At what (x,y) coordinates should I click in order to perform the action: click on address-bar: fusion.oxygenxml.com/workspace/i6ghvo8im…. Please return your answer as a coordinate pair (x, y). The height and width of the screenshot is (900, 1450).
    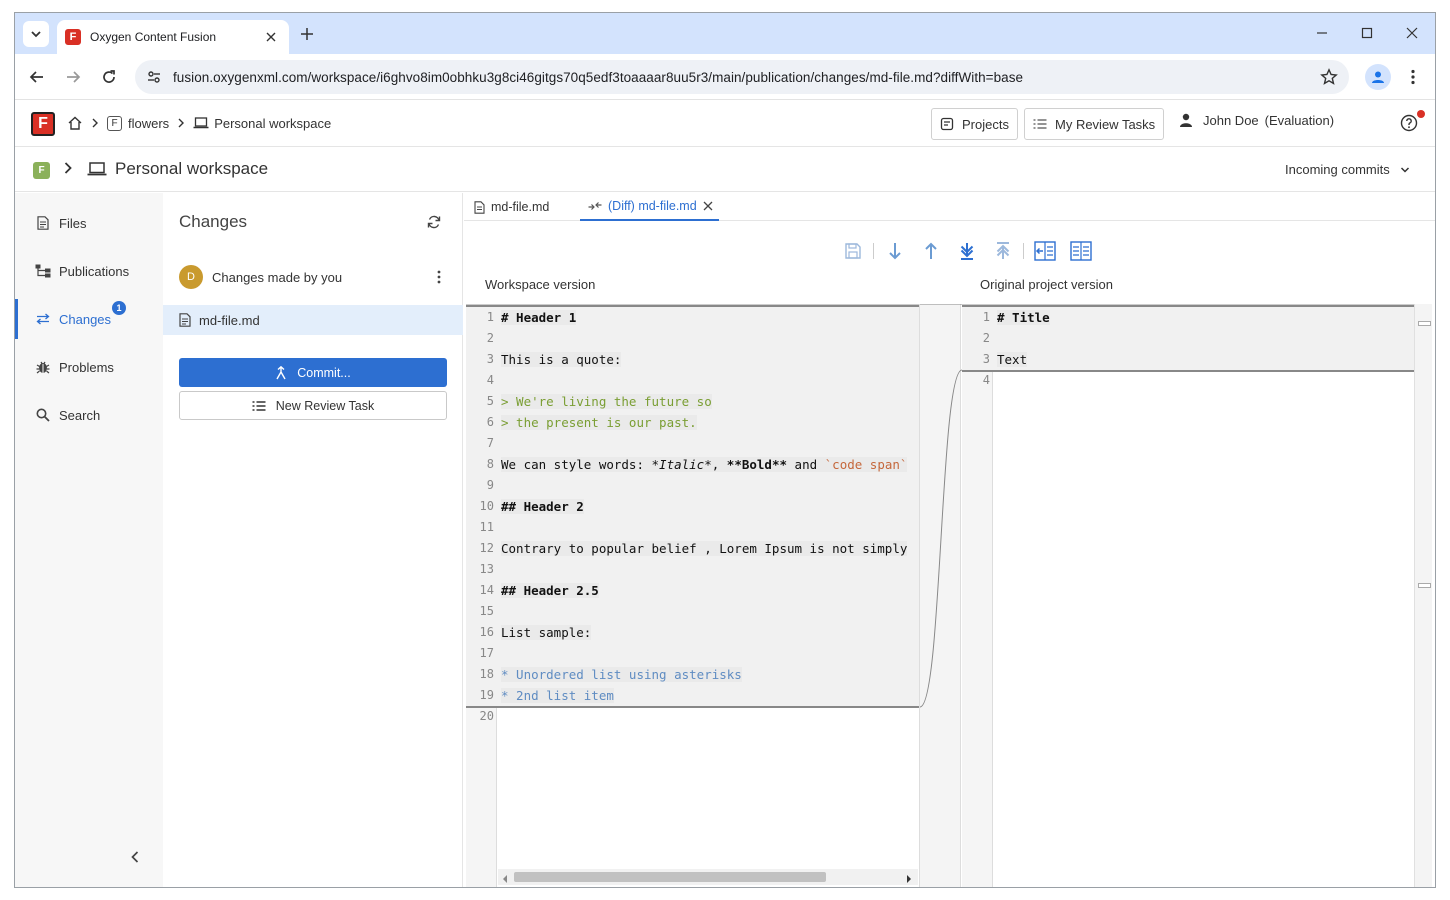
    Looking at the image, I should click on (742, 77).